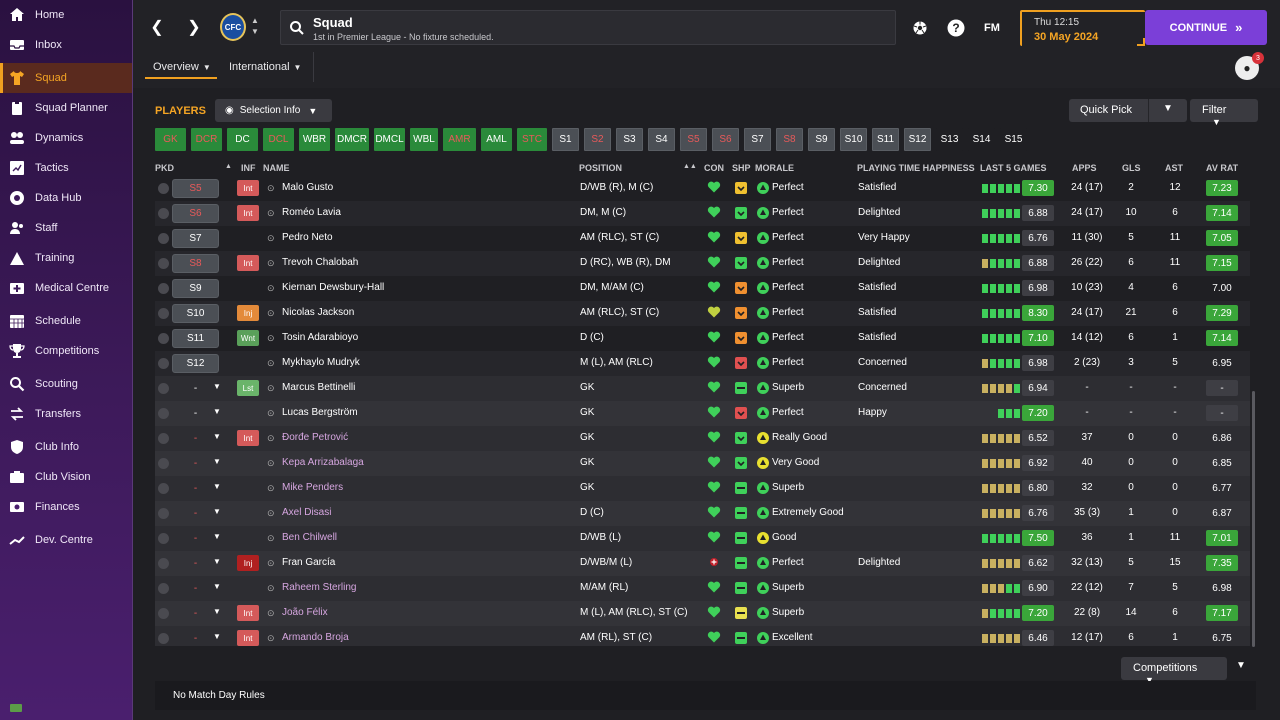  I want to click on sidebar-item-dynamics: Dynamics, so click(66, 138).